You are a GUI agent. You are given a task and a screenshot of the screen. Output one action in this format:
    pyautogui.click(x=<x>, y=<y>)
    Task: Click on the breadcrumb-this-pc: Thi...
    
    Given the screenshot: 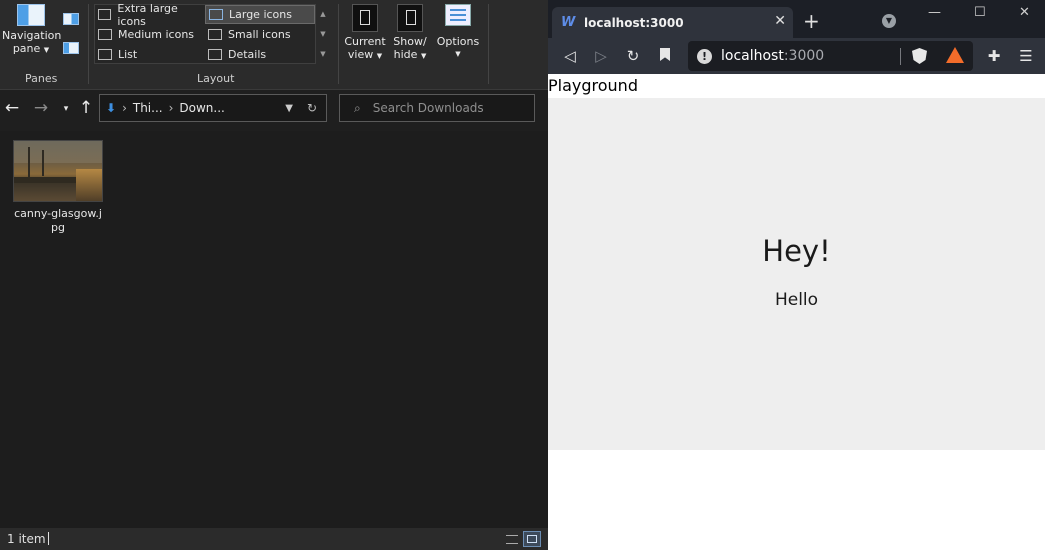 What is the action you would take?
    pyautogui.click(x=148, y=108)
    